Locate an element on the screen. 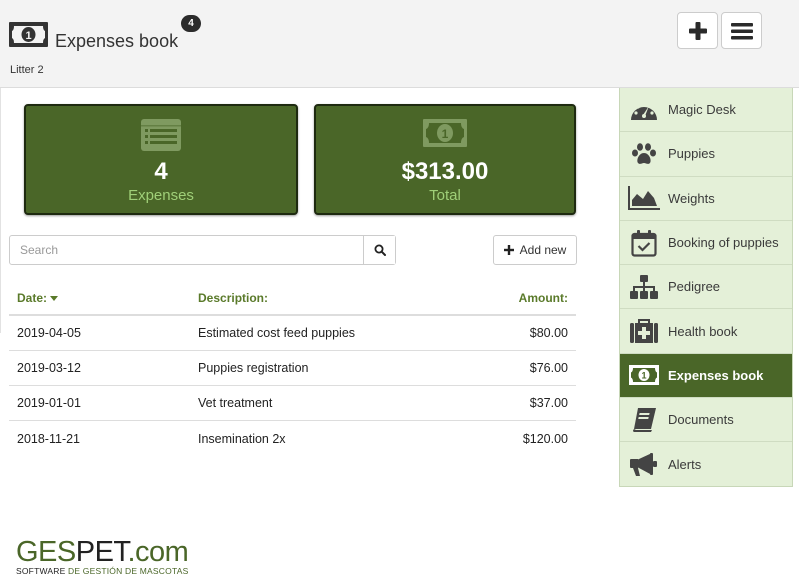  sidebar-item-puppies: Puppies is located at coordinates (706, 154).